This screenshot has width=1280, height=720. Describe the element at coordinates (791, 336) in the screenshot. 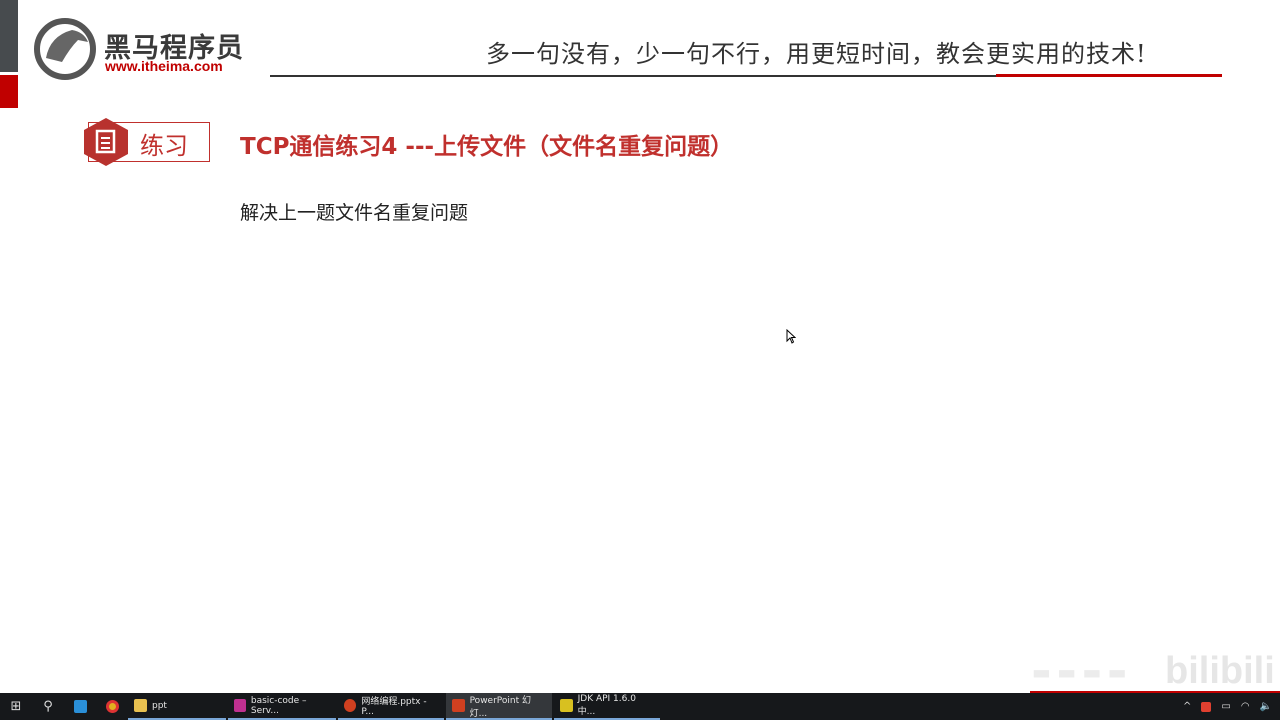

I see `mouse-cursor-icon` at that location.